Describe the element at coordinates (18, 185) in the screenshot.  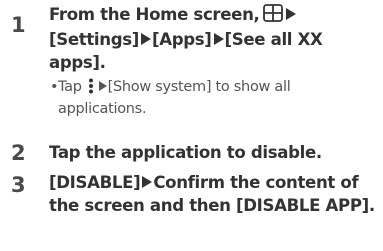
I see `step-number: 3` at that location.